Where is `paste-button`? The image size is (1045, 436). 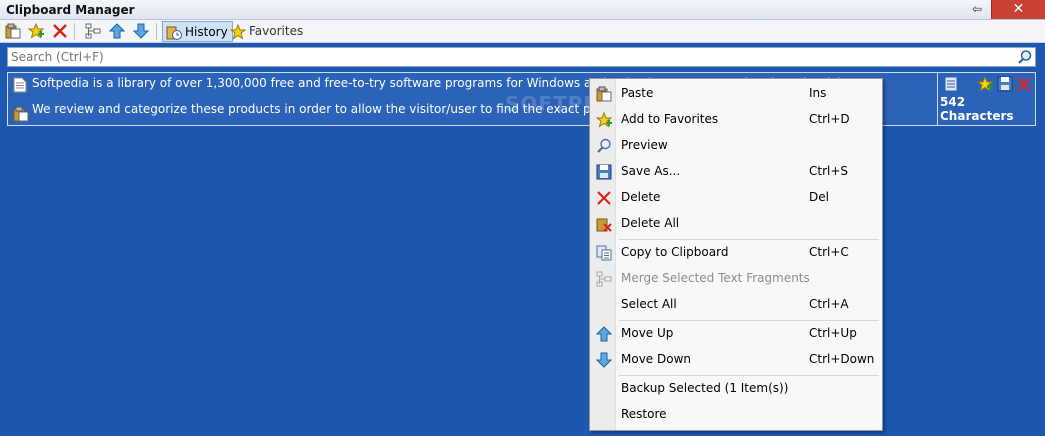 paste-button is located at coordinates (13, 31).